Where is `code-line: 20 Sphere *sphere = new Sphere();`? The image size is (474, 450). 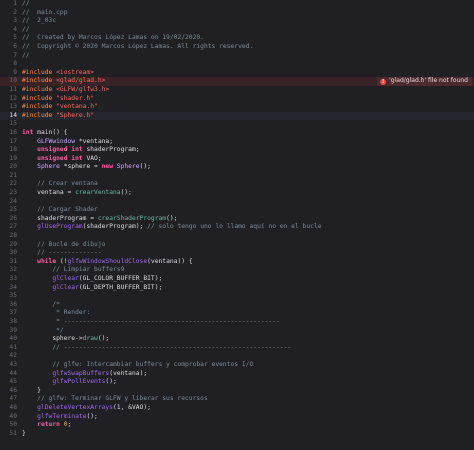
code-line: 20 Sphere *sphere = new Sphere(); is located at coordinates (237, 167).